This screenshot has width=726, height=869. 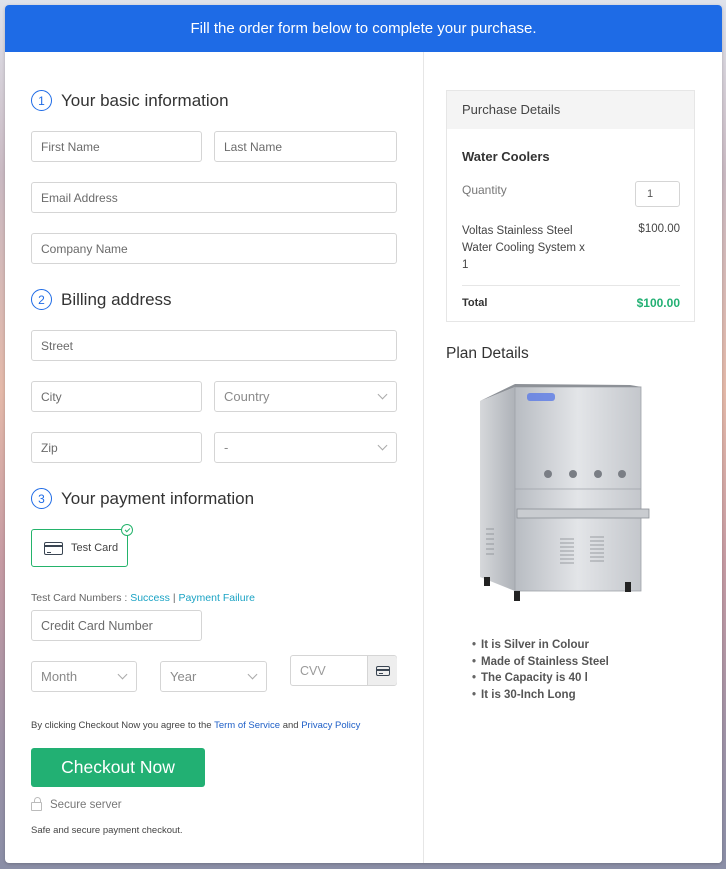 What do you see at coordinates (41, 299) in the screenshot?
I see `step-number-2: 2` at bounding box center [41, 299].